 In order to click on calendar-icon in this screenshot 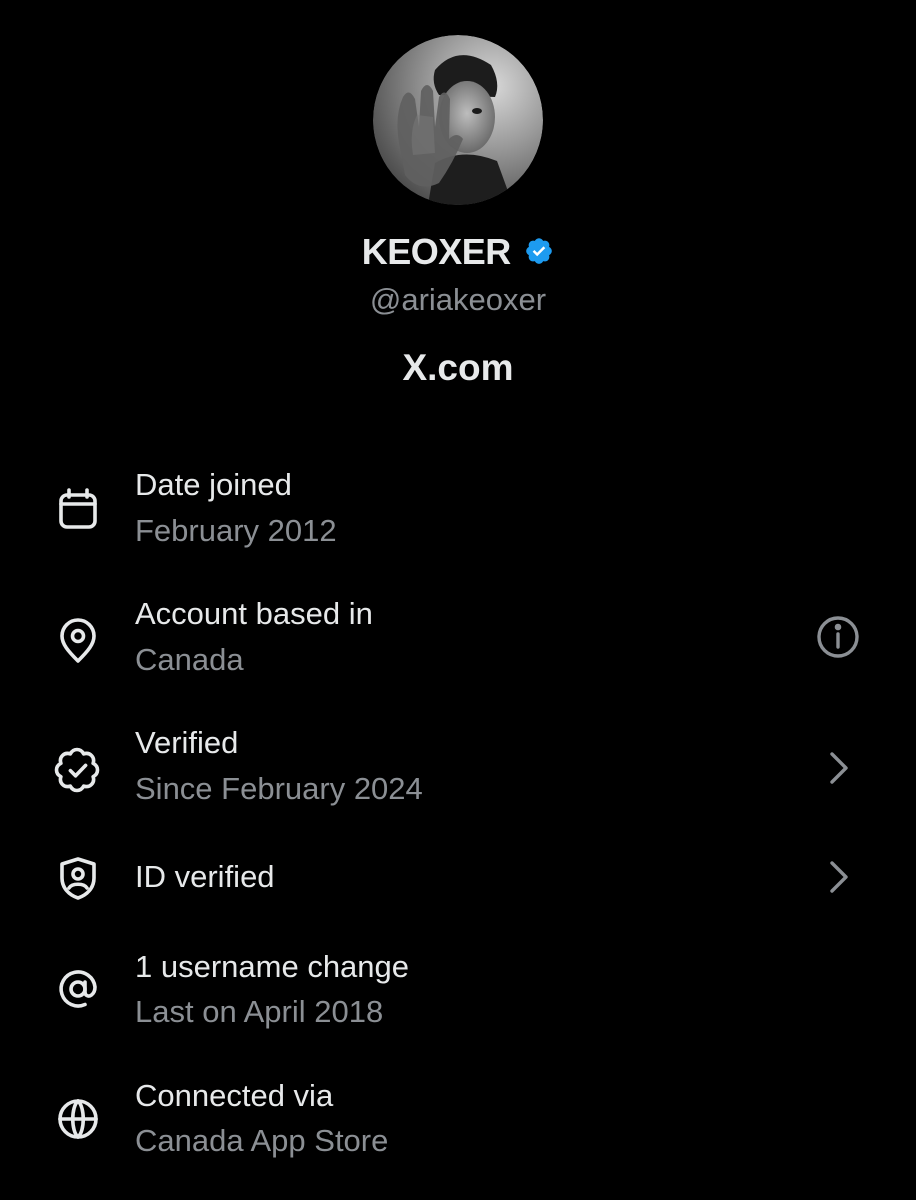, I will do `click(78, 509)`.